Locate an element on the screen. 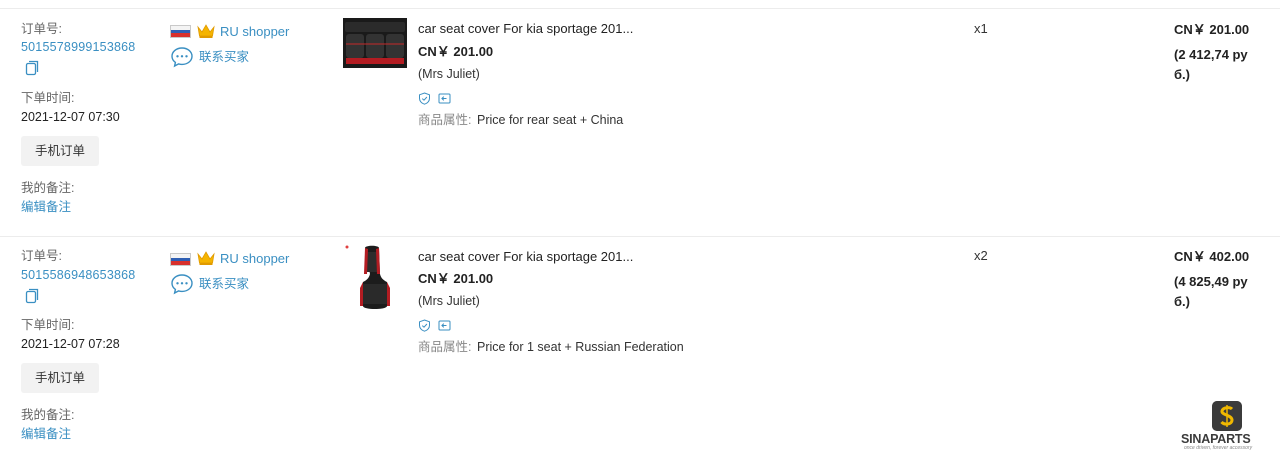  order-total-rub: (4 825,49 ру б.) is located at coordinates (1211, 291).